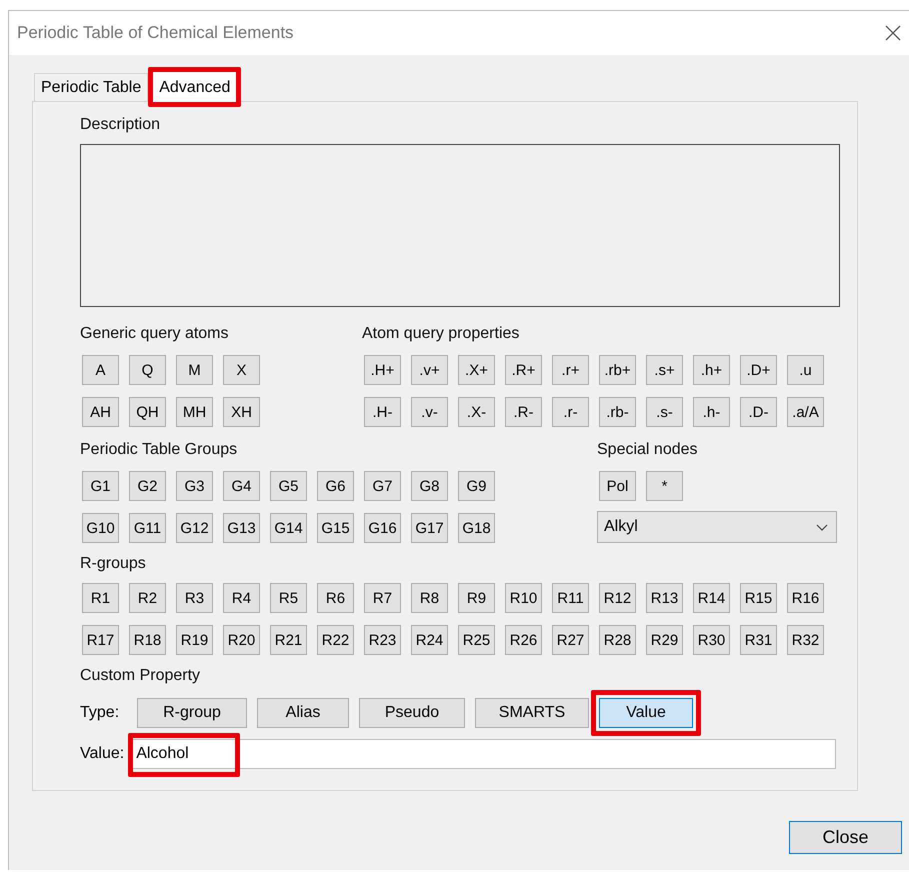 The image size is (909, 873). Describe the element at coordinates (523, 598) in the screenshot. I see `r-number-button: R10` at that location.